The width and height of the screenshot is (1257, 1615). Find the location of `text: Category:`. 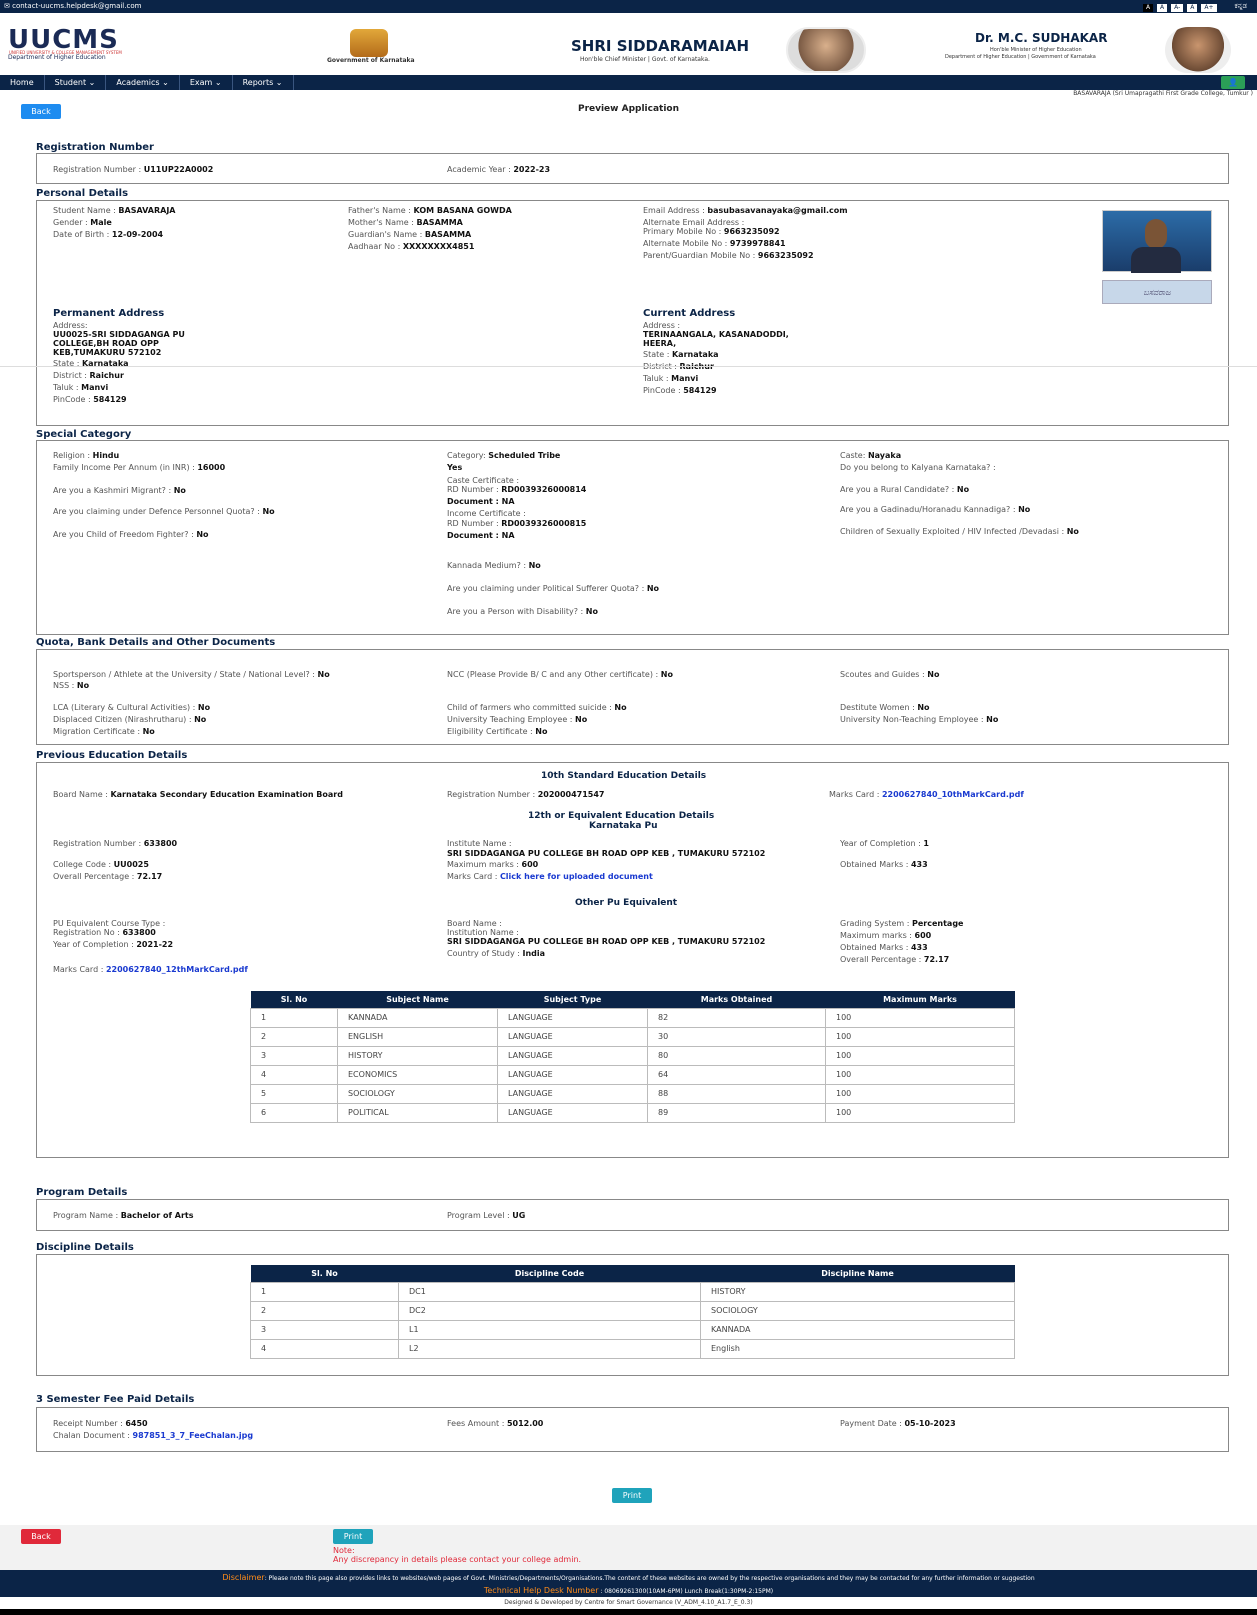

text: Category: is located at coordinates (468, 455).